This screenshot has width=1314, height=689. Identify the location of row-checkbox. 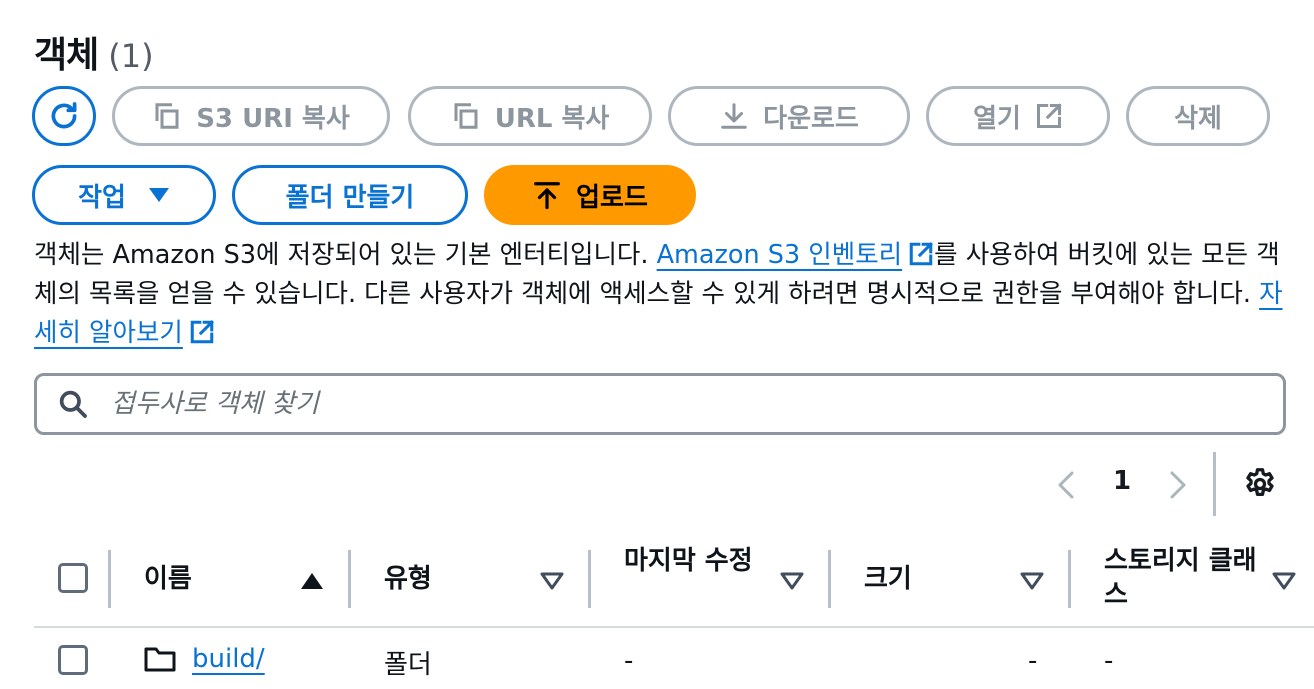
(73, 660).